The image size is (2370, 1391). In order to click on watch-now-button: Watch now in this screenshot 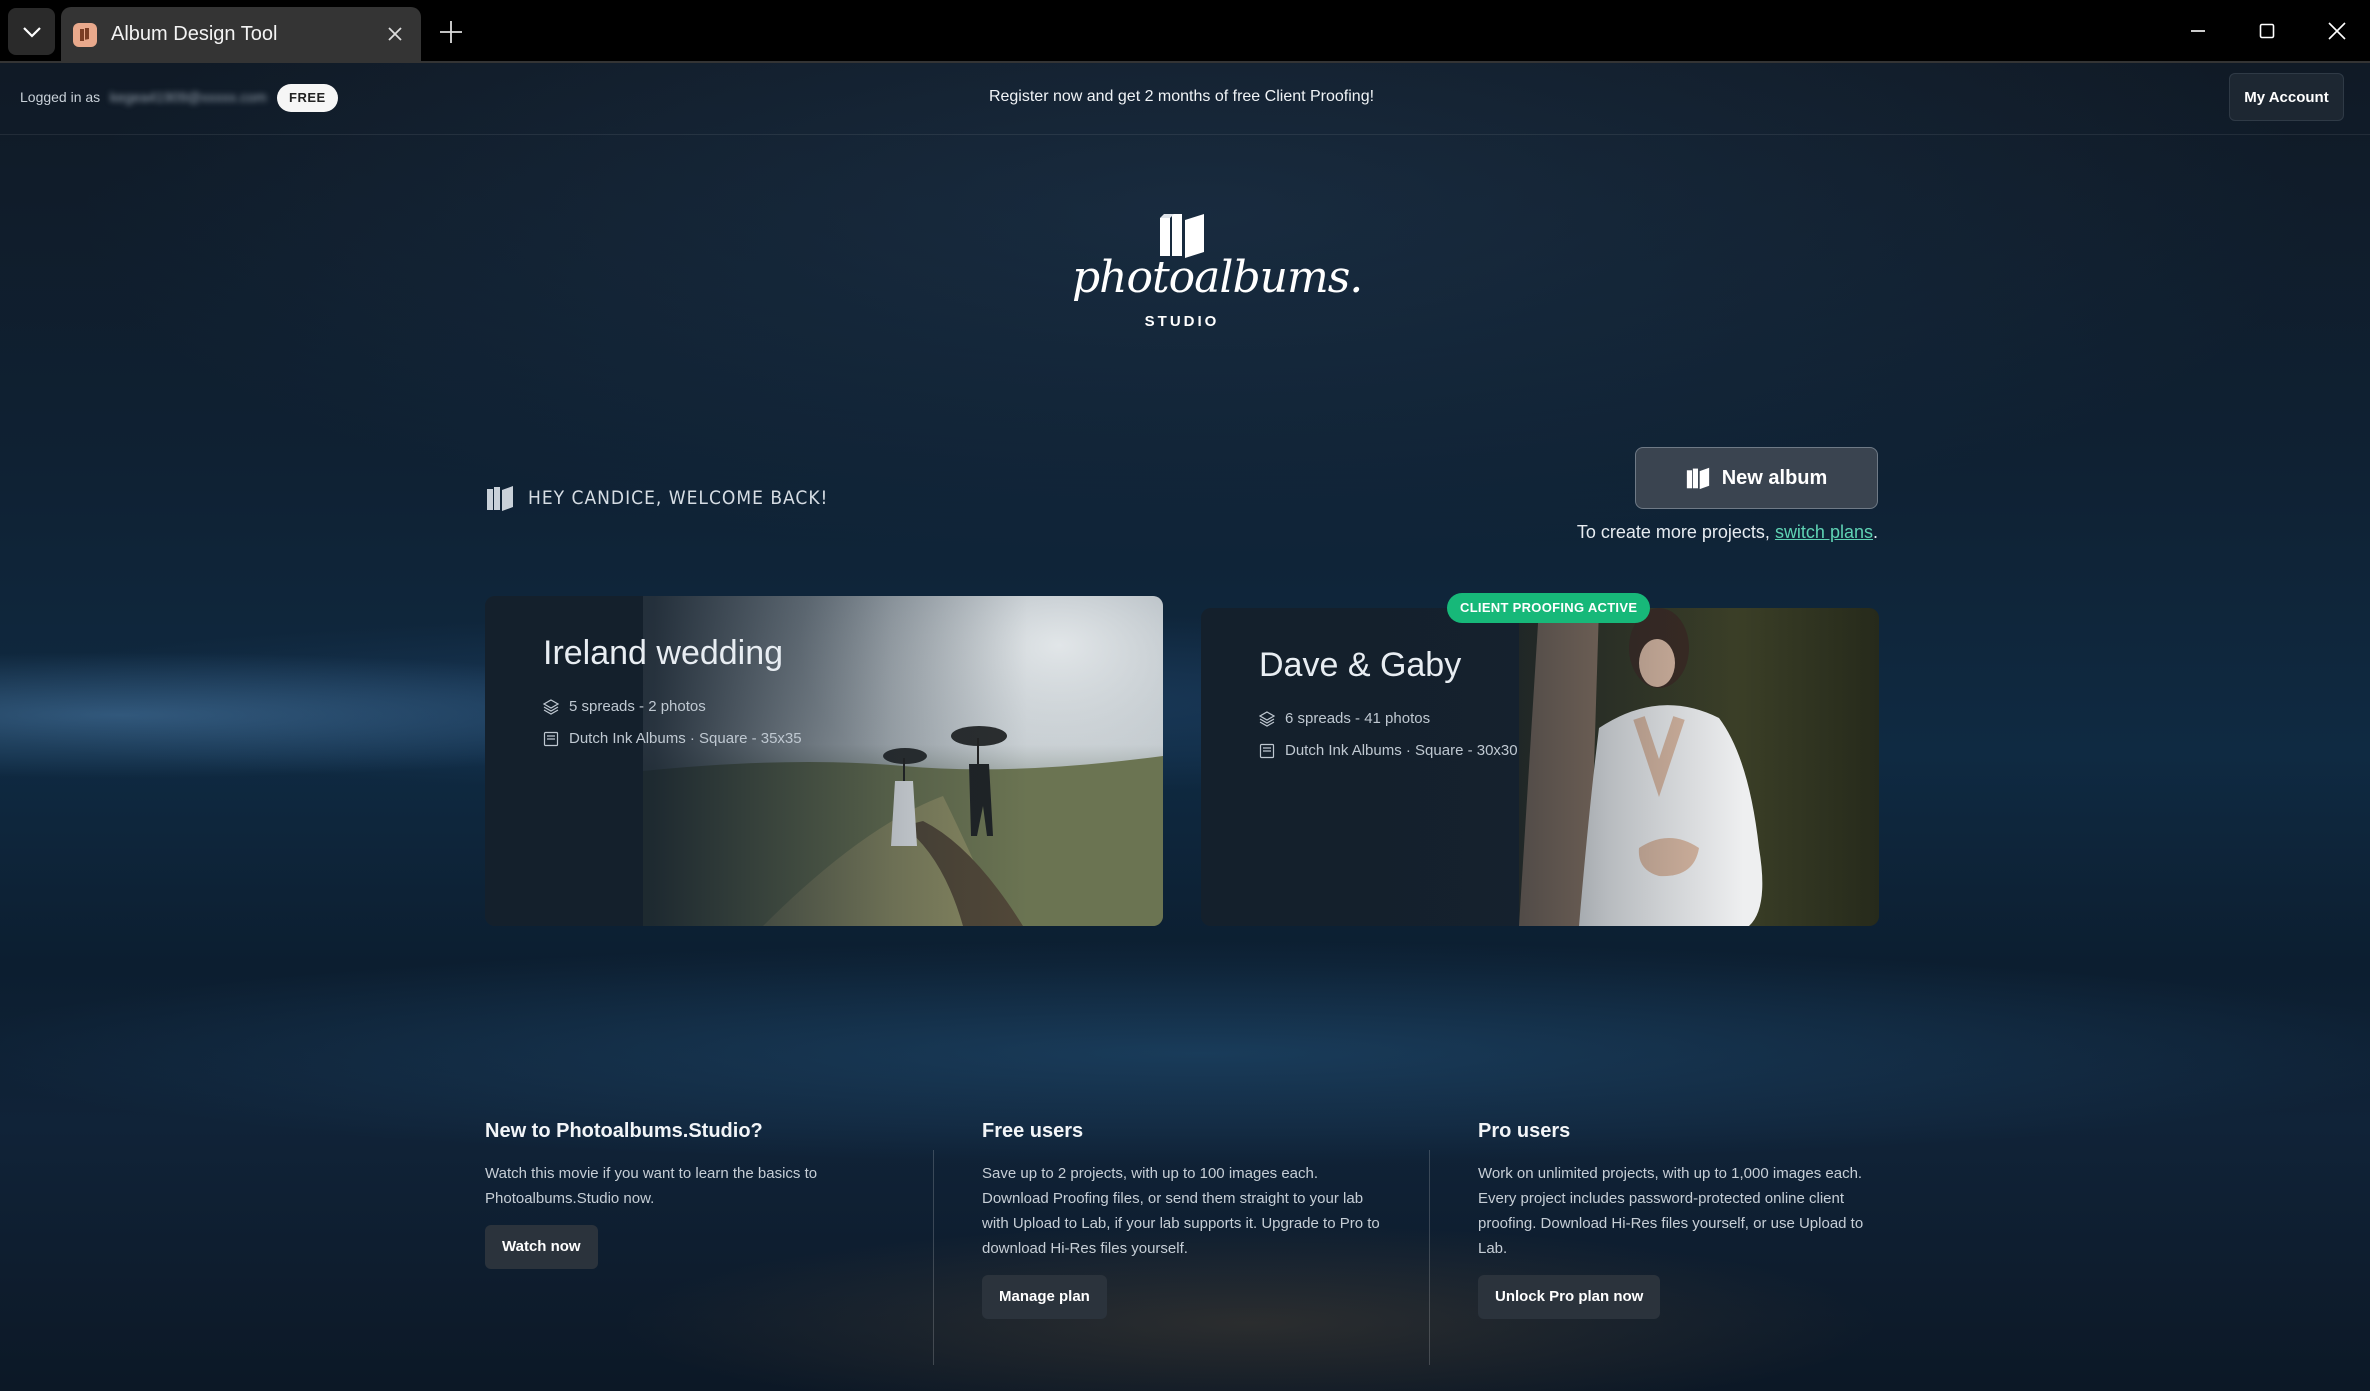, I will do `click(541, 1247)`.